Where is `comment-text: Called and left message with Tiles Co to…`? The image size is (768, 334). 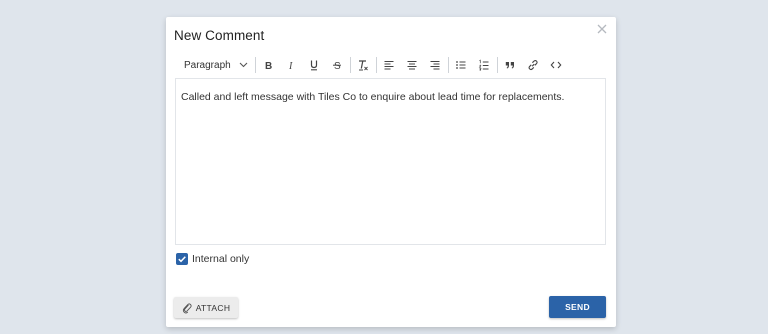 comment-text: Called and left message with Tiles Co to… is located at coordinates (373, 97).